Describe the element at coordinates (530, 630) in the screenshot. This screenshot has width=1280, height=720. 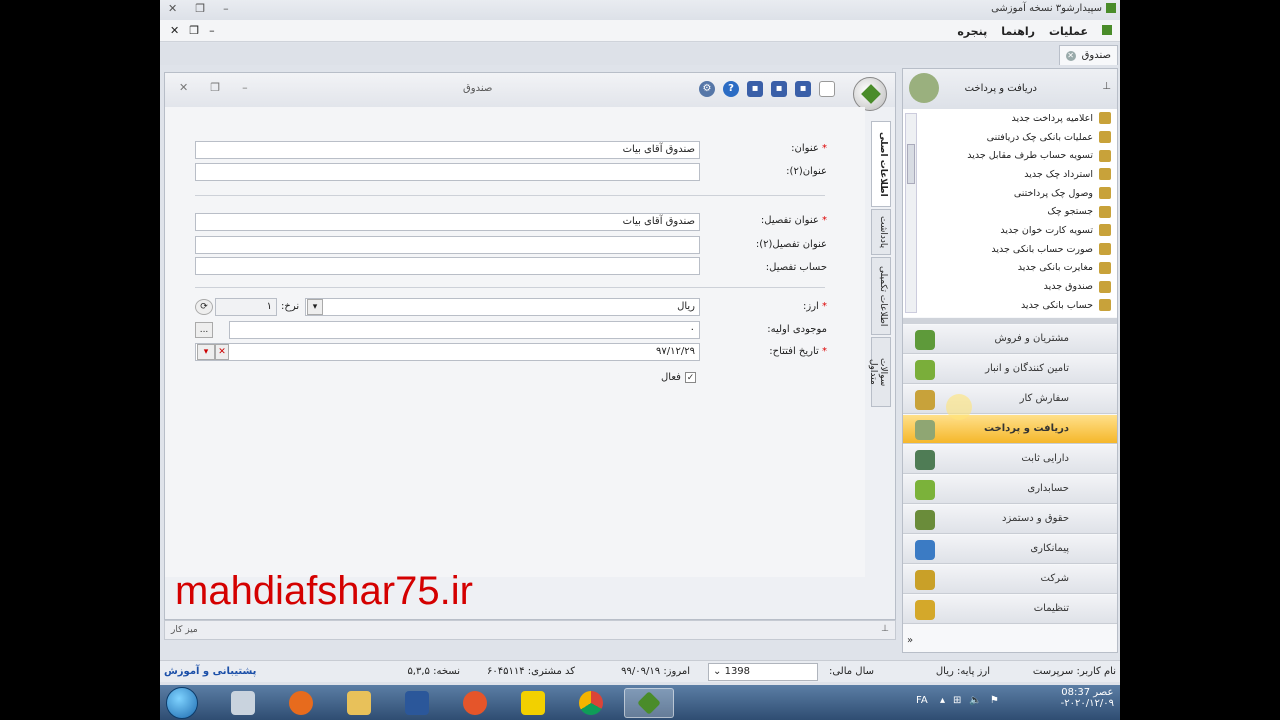
I see `desk-bar: میز کار ⊥` at that location.